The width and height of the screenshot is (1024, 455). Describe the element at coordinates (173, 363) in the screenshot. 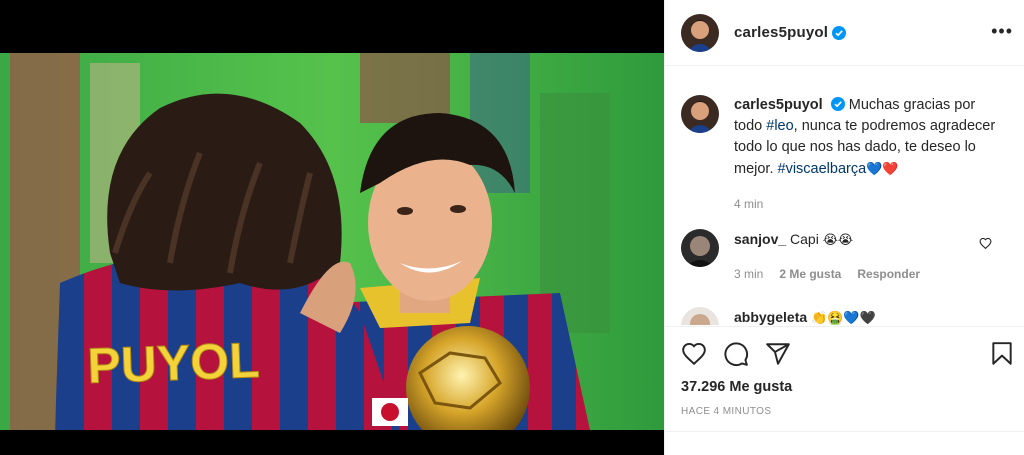

I see `jersey-name-text: PUYOL` at that location.